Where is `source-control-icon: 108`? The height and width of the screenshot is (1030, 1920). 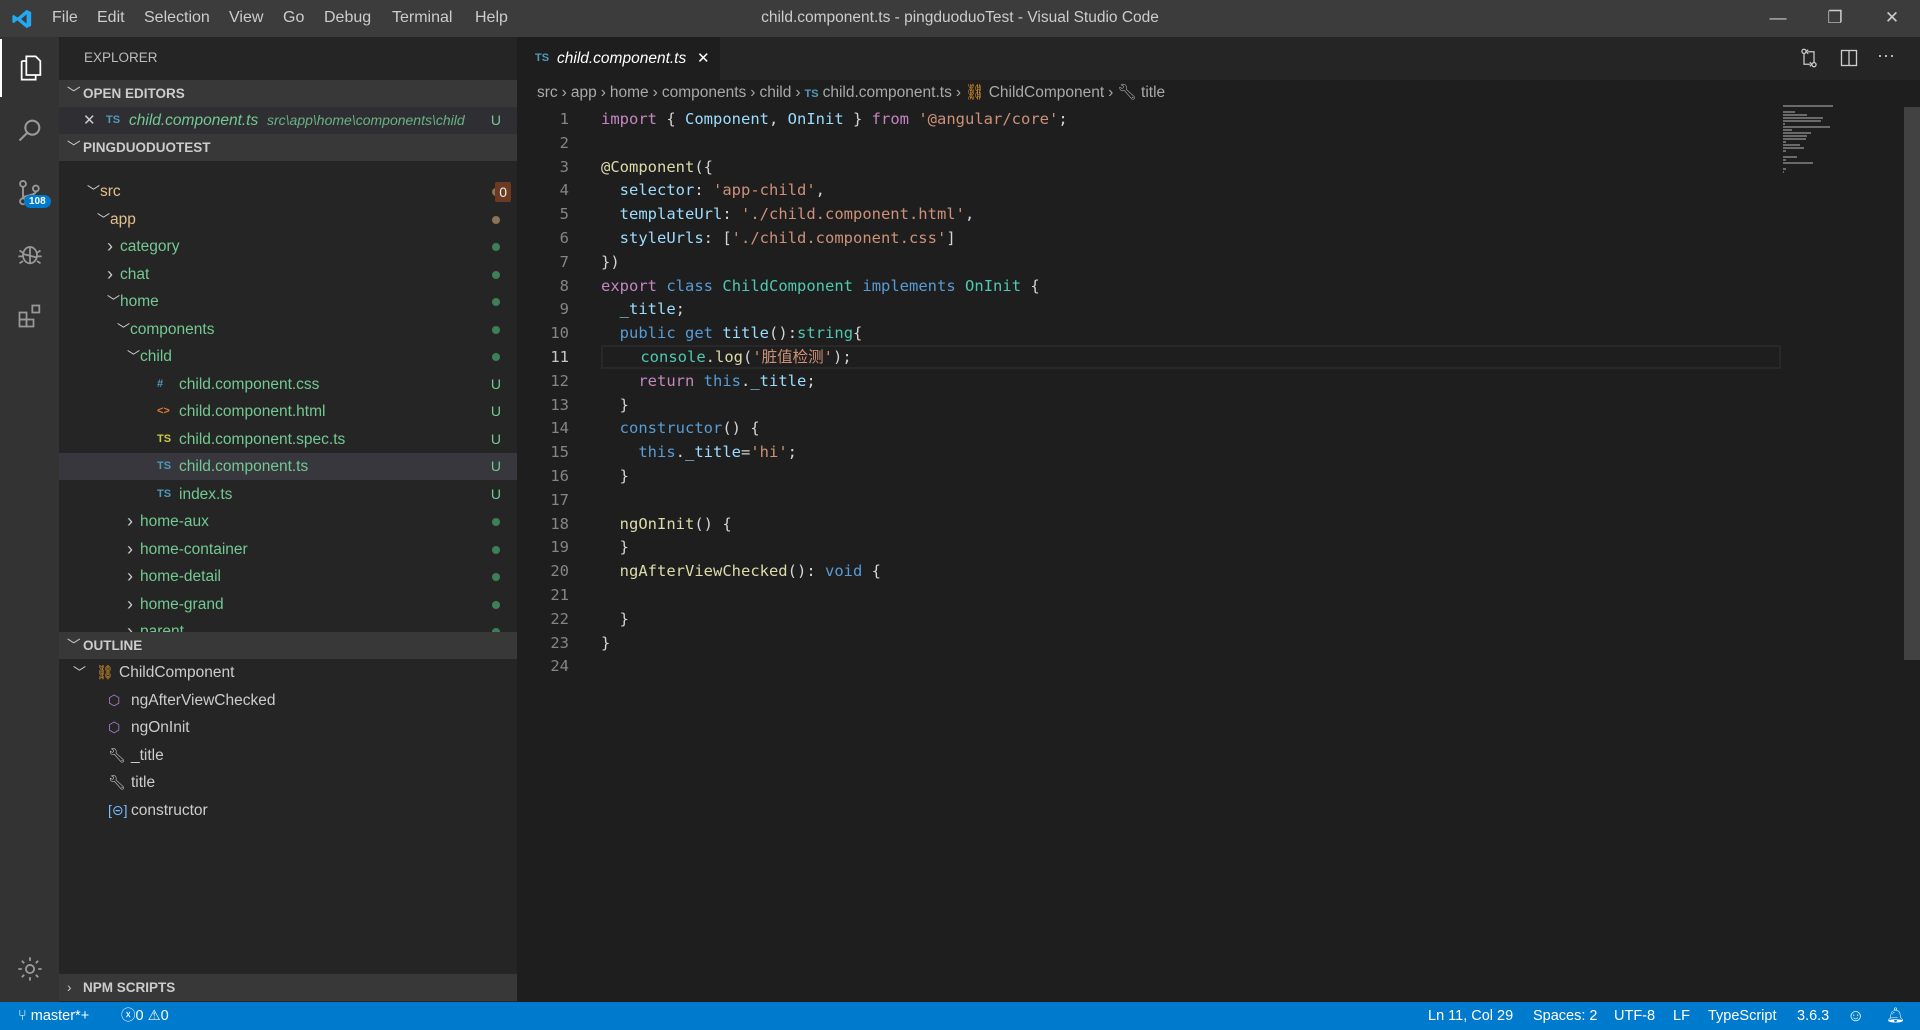
source-control-icon: 108 is located at coordinates (29, 192).